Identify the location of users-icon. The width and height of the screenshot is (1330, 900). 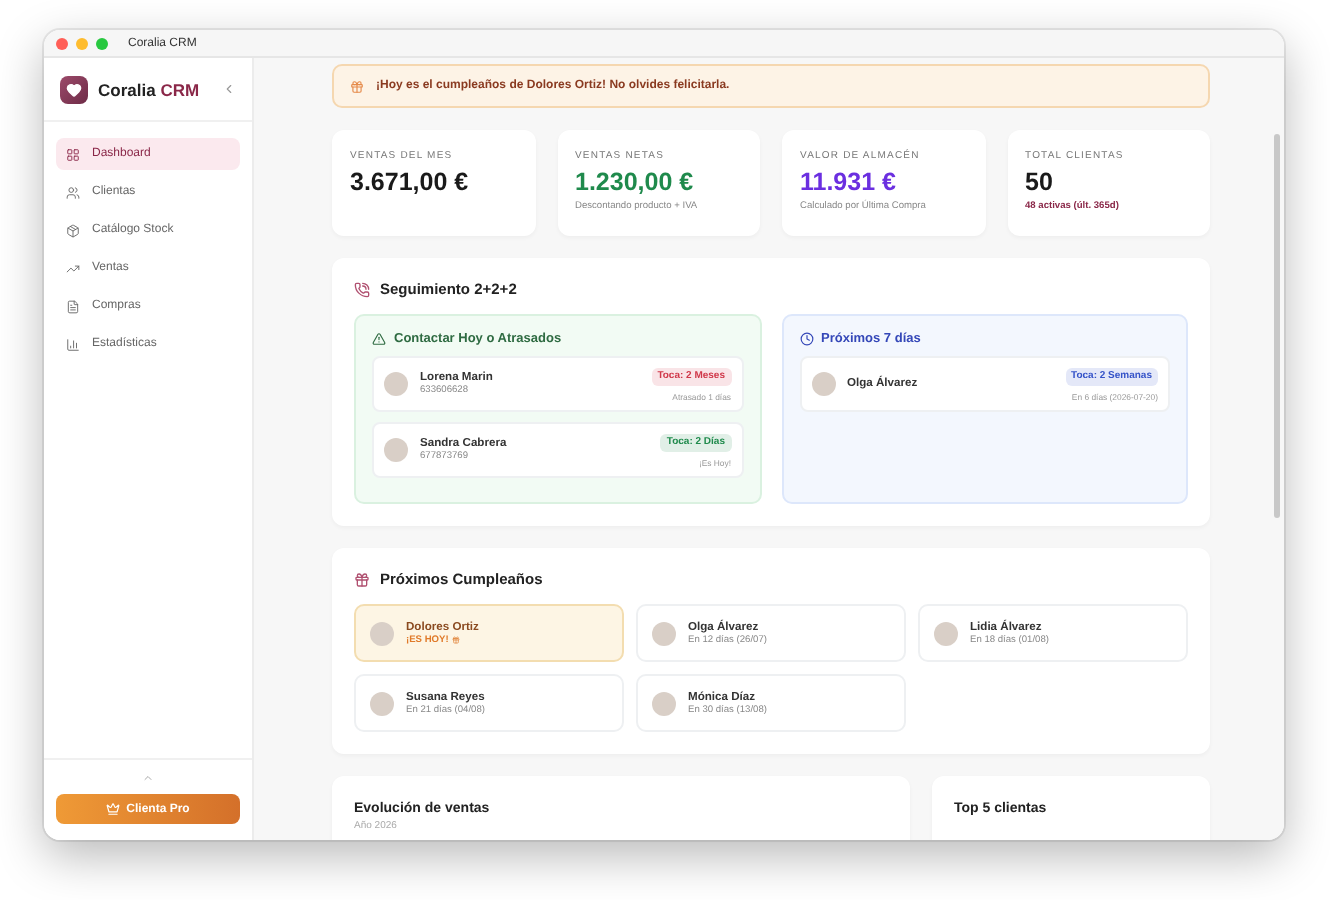
(73, 192).